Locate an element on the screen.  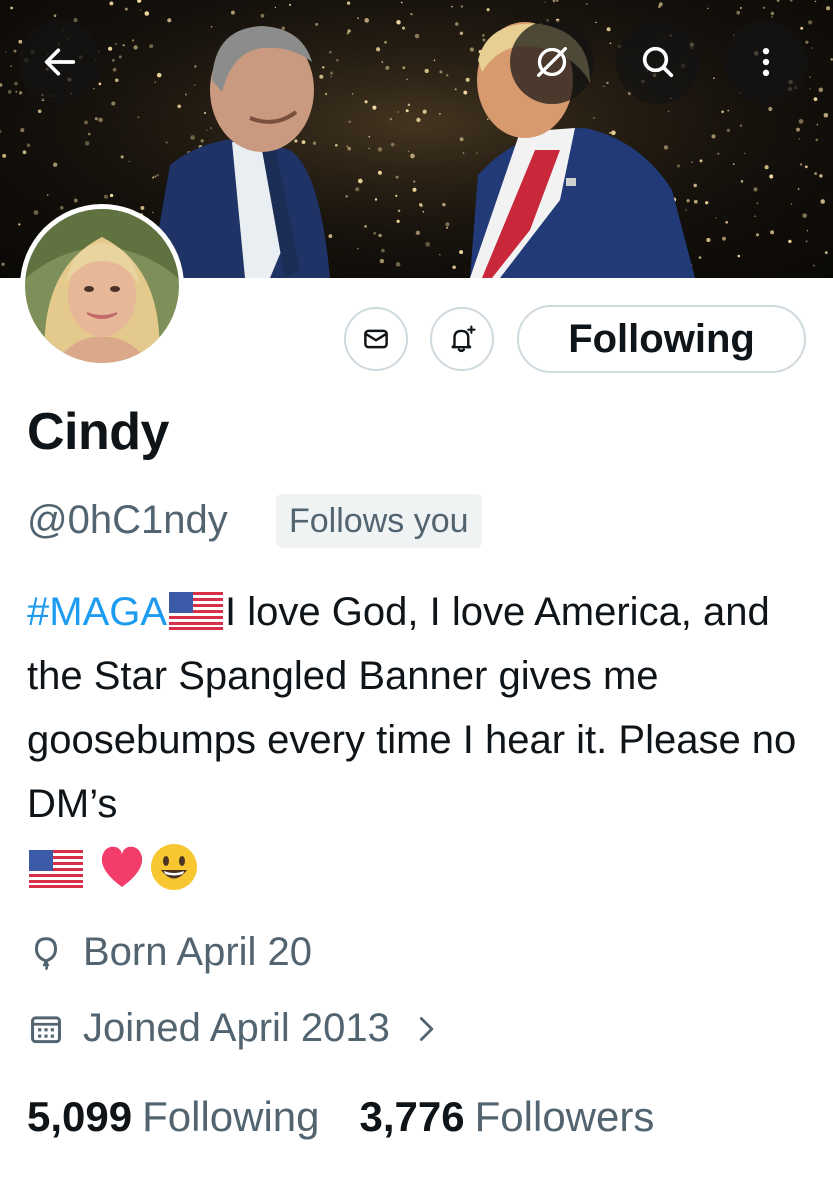
balloon-icon is located at coordinates (46, 953).